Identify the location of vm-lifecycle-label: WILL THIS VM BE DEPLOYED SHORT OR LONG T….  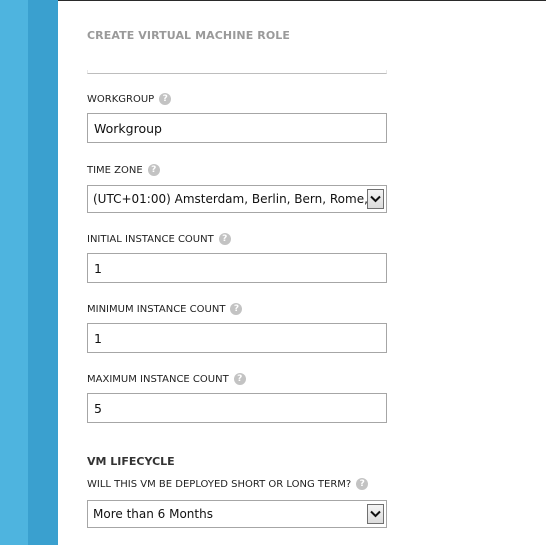
(228, 484).